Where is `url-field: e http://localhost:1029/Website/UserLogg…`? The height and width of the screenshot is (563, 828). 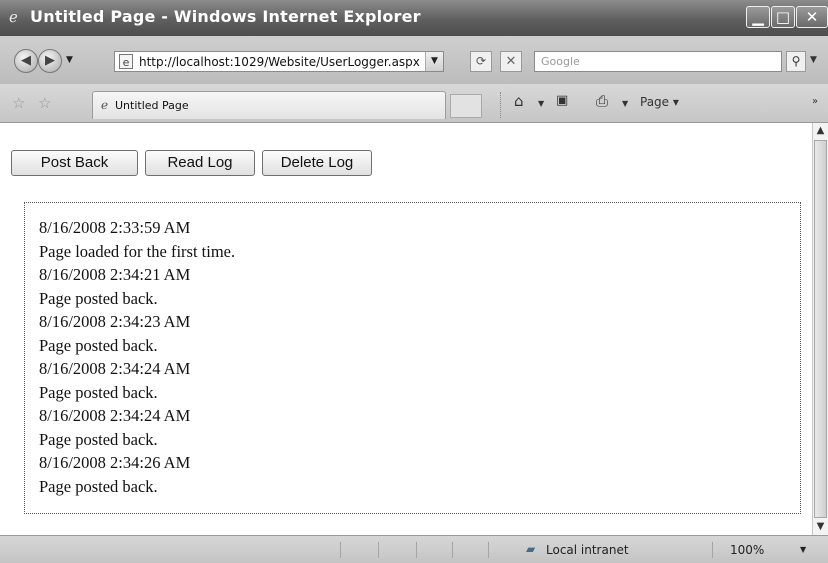 url-field: e http://localhost:1029/Website/UserLogg… is located at coordinates (279, 61).